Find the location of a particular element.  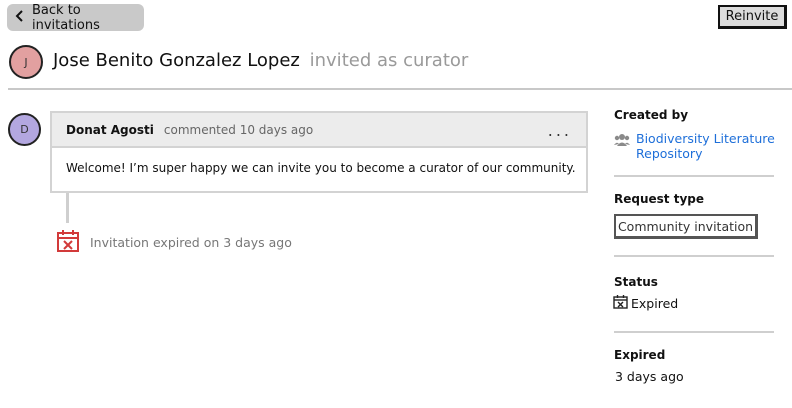

commenter-avatar: D is located at coordinates (24, 129).